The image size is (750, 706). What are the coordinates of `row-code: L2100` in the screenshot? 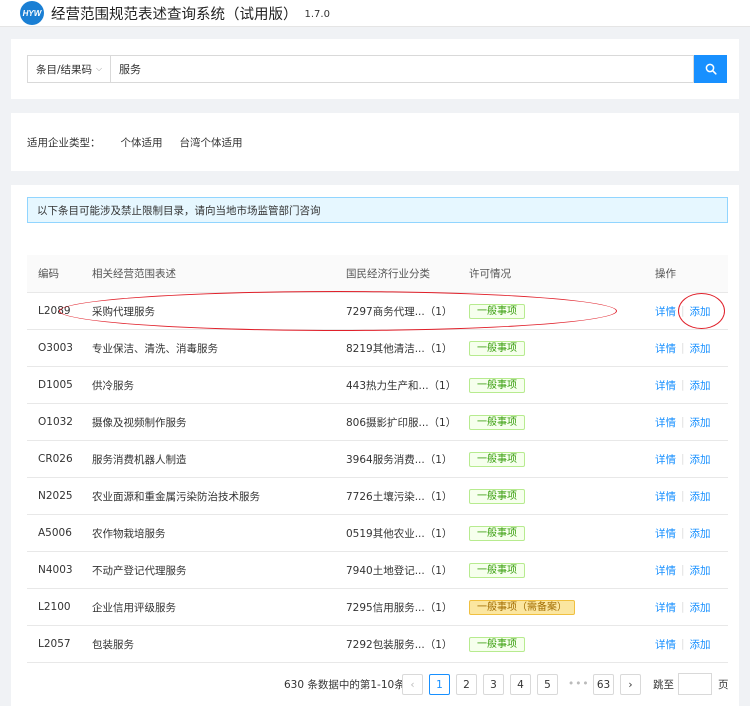 It's located at (54, 607).